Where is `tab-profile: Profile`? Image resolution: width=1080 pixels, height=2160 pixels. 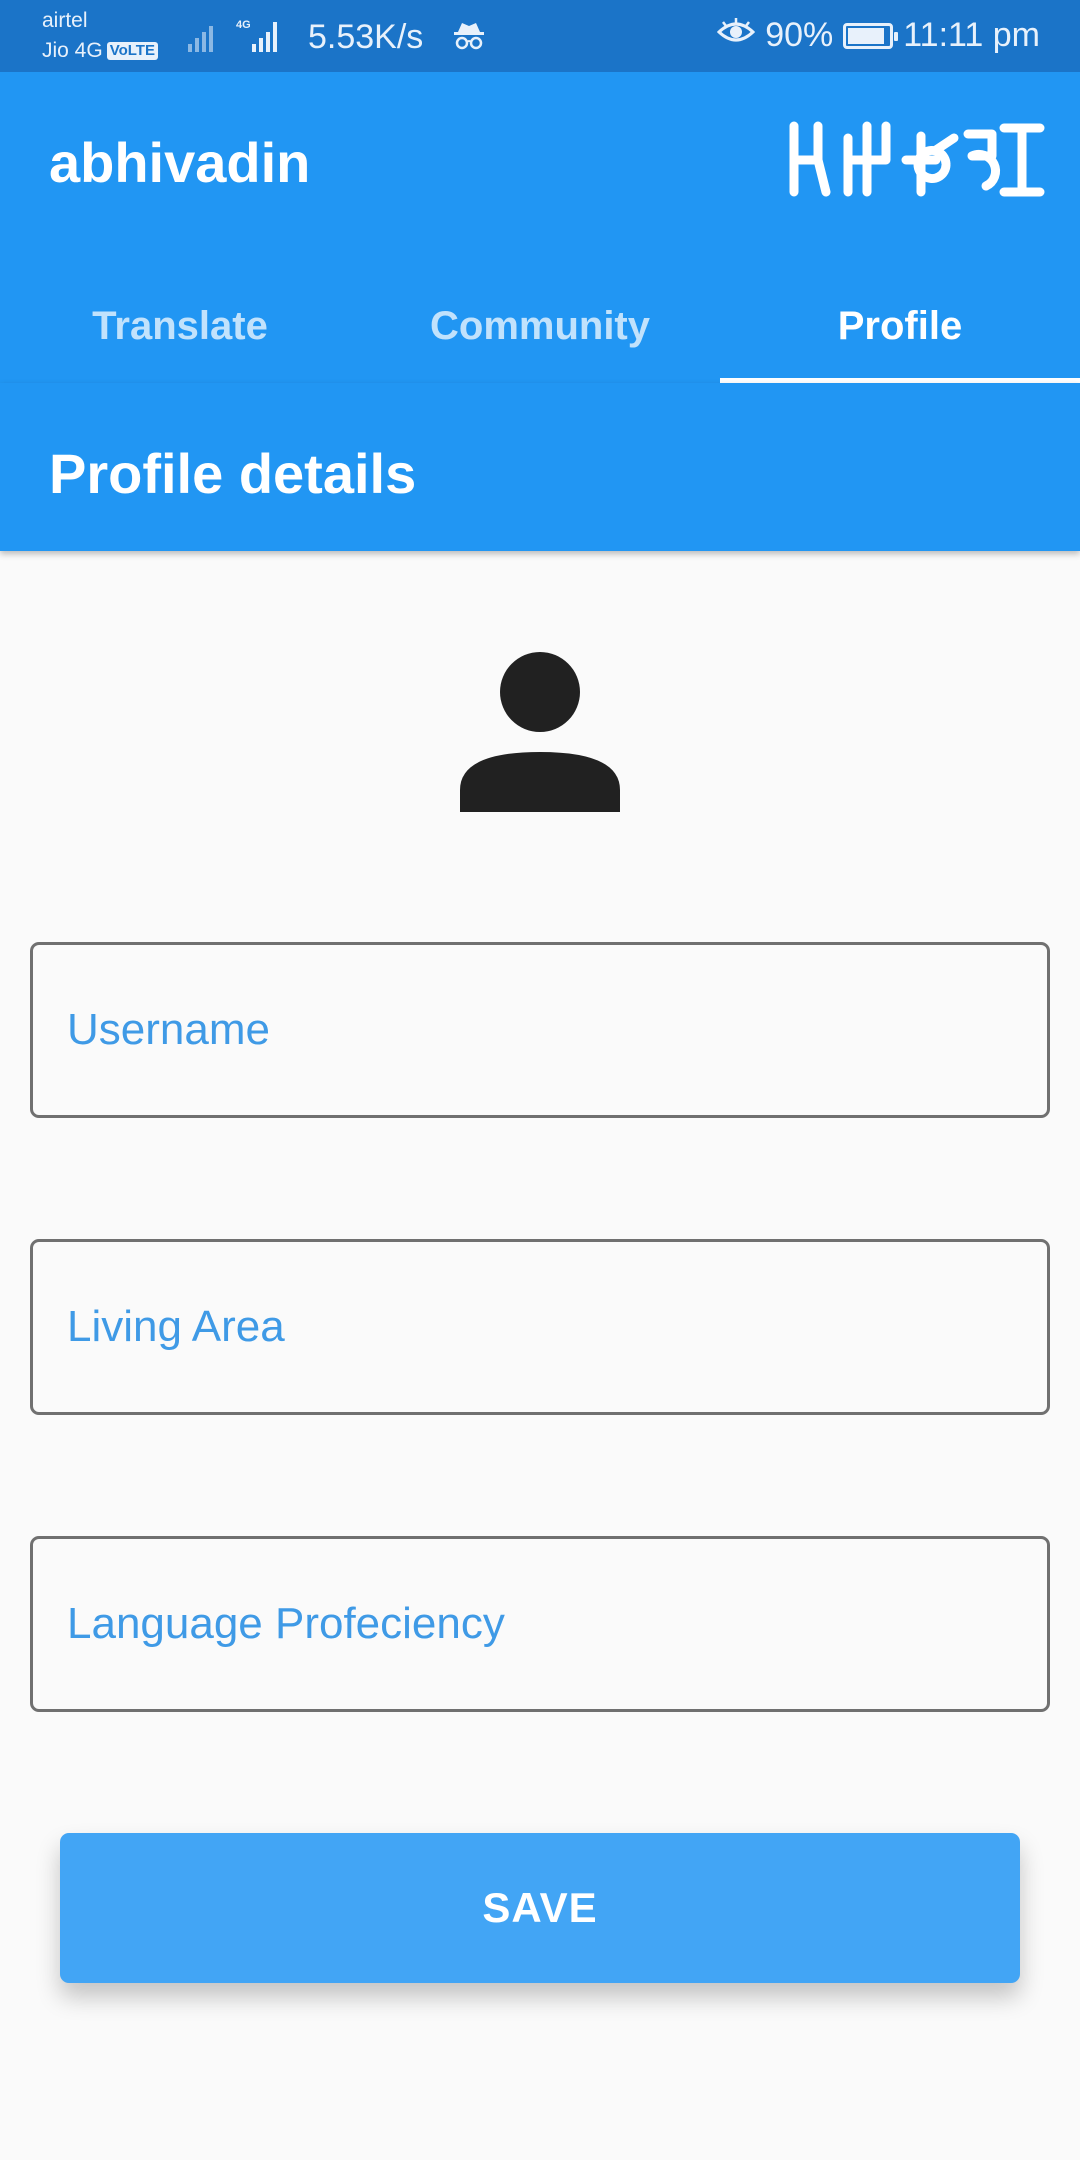
tab-profile: Profile is located at coordinates (900, 327).